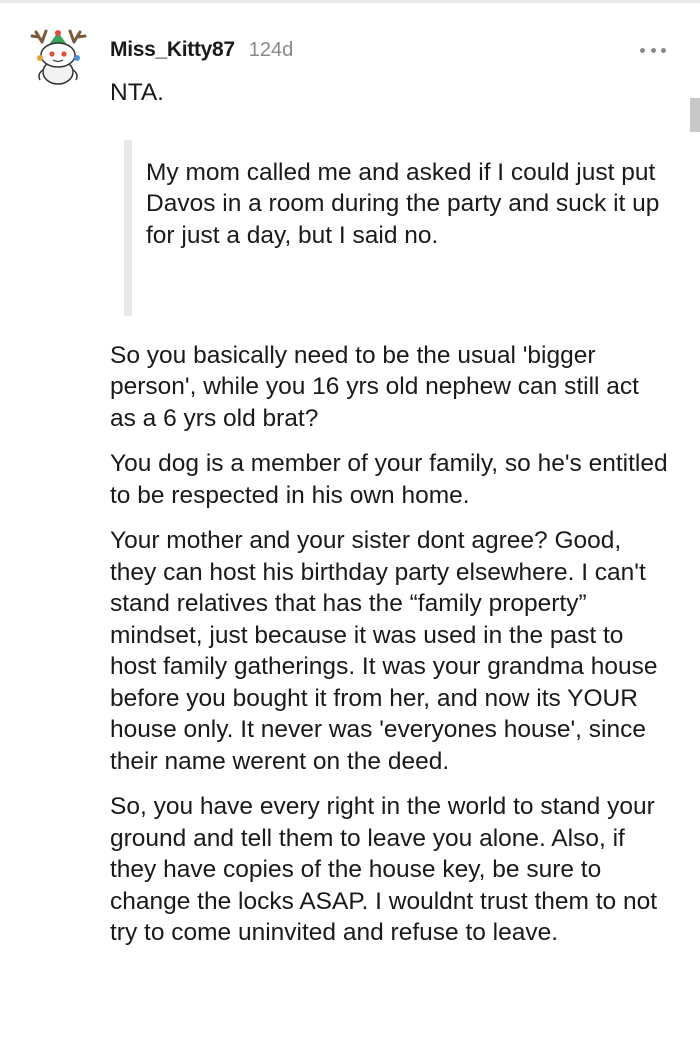 This screenshot has width=700, height=1051. I want to click on comment-header: Miss_Kitty87 124d, so click(201, 50).